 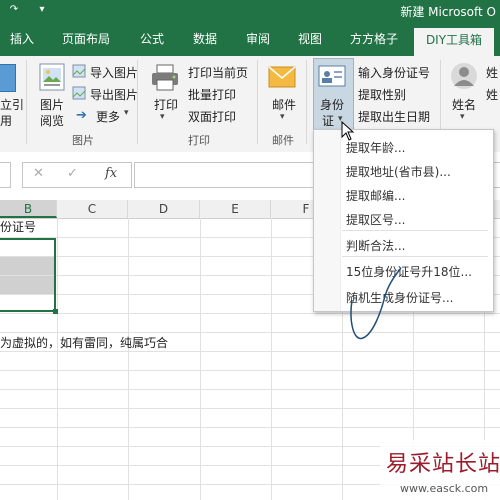 I want to click on name-button: 姓名, so click(x=464, y=104).